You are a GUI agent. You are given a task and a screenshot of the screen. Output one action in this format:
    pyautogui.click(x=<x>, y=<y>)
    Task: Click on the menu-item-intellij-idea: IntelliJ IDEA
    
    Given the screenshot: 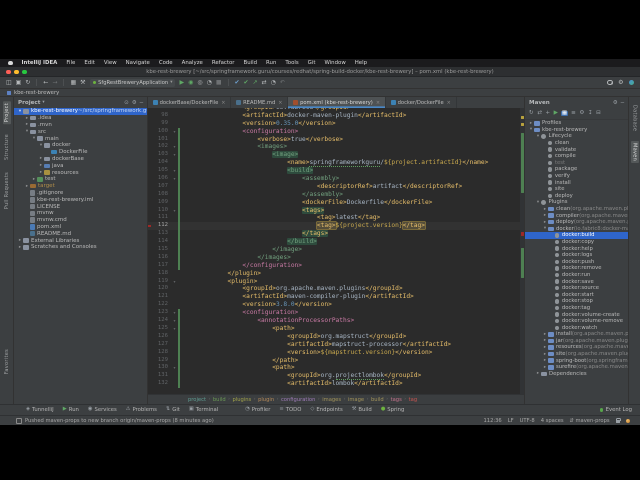 What is the action you would take?
    pyautogui.click(x=40, y=63)
    